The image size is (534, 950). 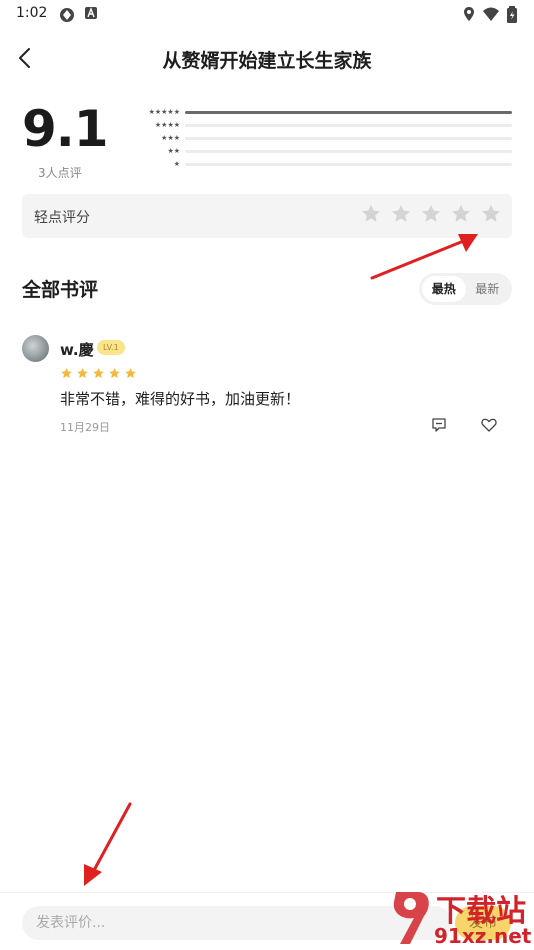 What do you see at coordinates (461, 917) in the screenshot?
I see `watermark: 下载站 91xz.net` at bounding box center [461, 917].